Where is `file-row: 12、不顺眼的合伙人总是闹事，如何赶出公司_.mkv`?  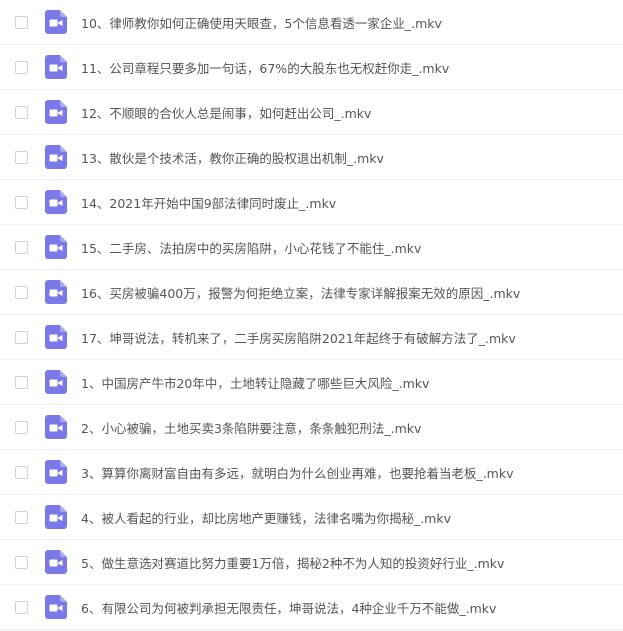
file-row: 12、不顺眼的合伙人总是闹事，如何赶出公司_.mkv is located at coordinates (311, 112).